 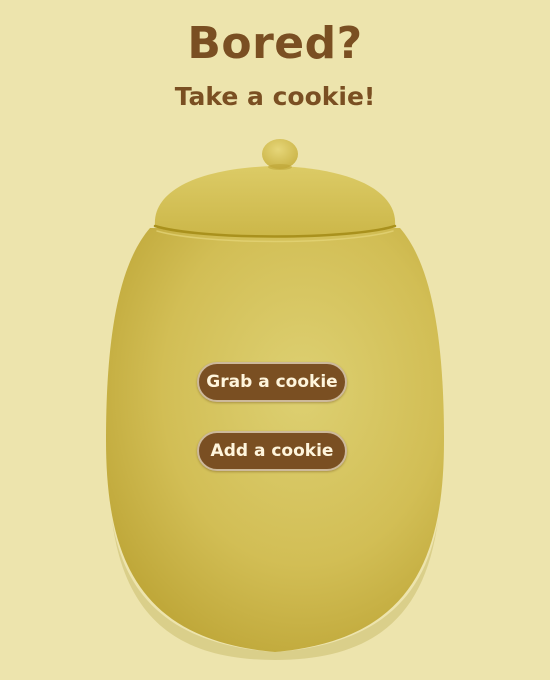 What do you see at coordinates (272, 451) in the screenshot?
I see `add-cookie-button: Add a cookie` at bounding box center [272, 451].